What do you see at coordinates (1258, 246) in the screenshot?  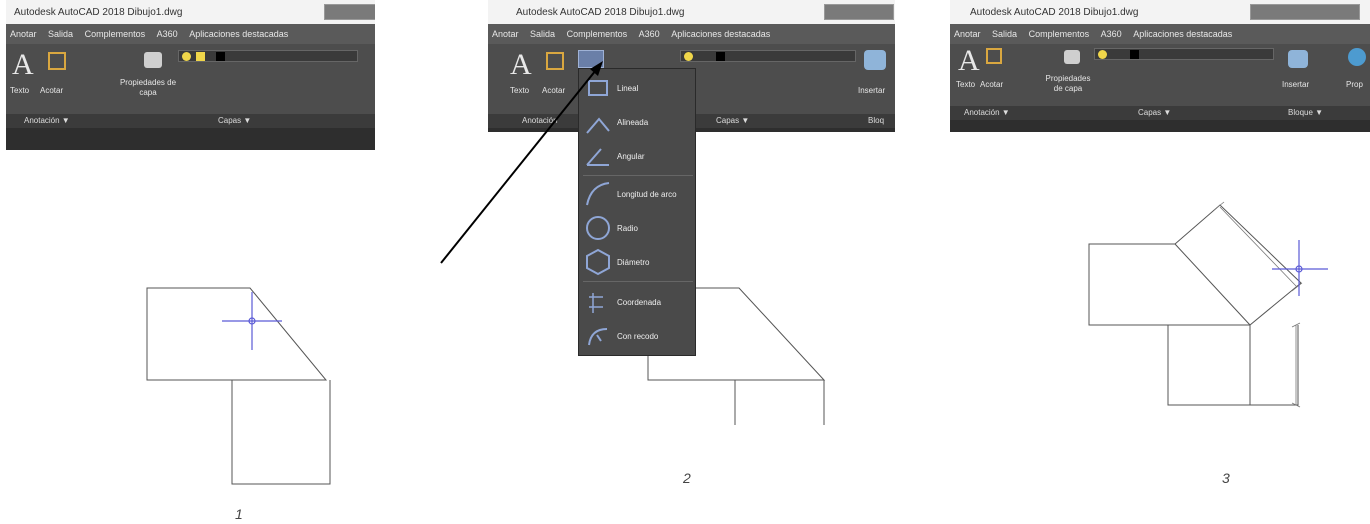 I see `aligned-dimension` at bounding box center [1258, 246].